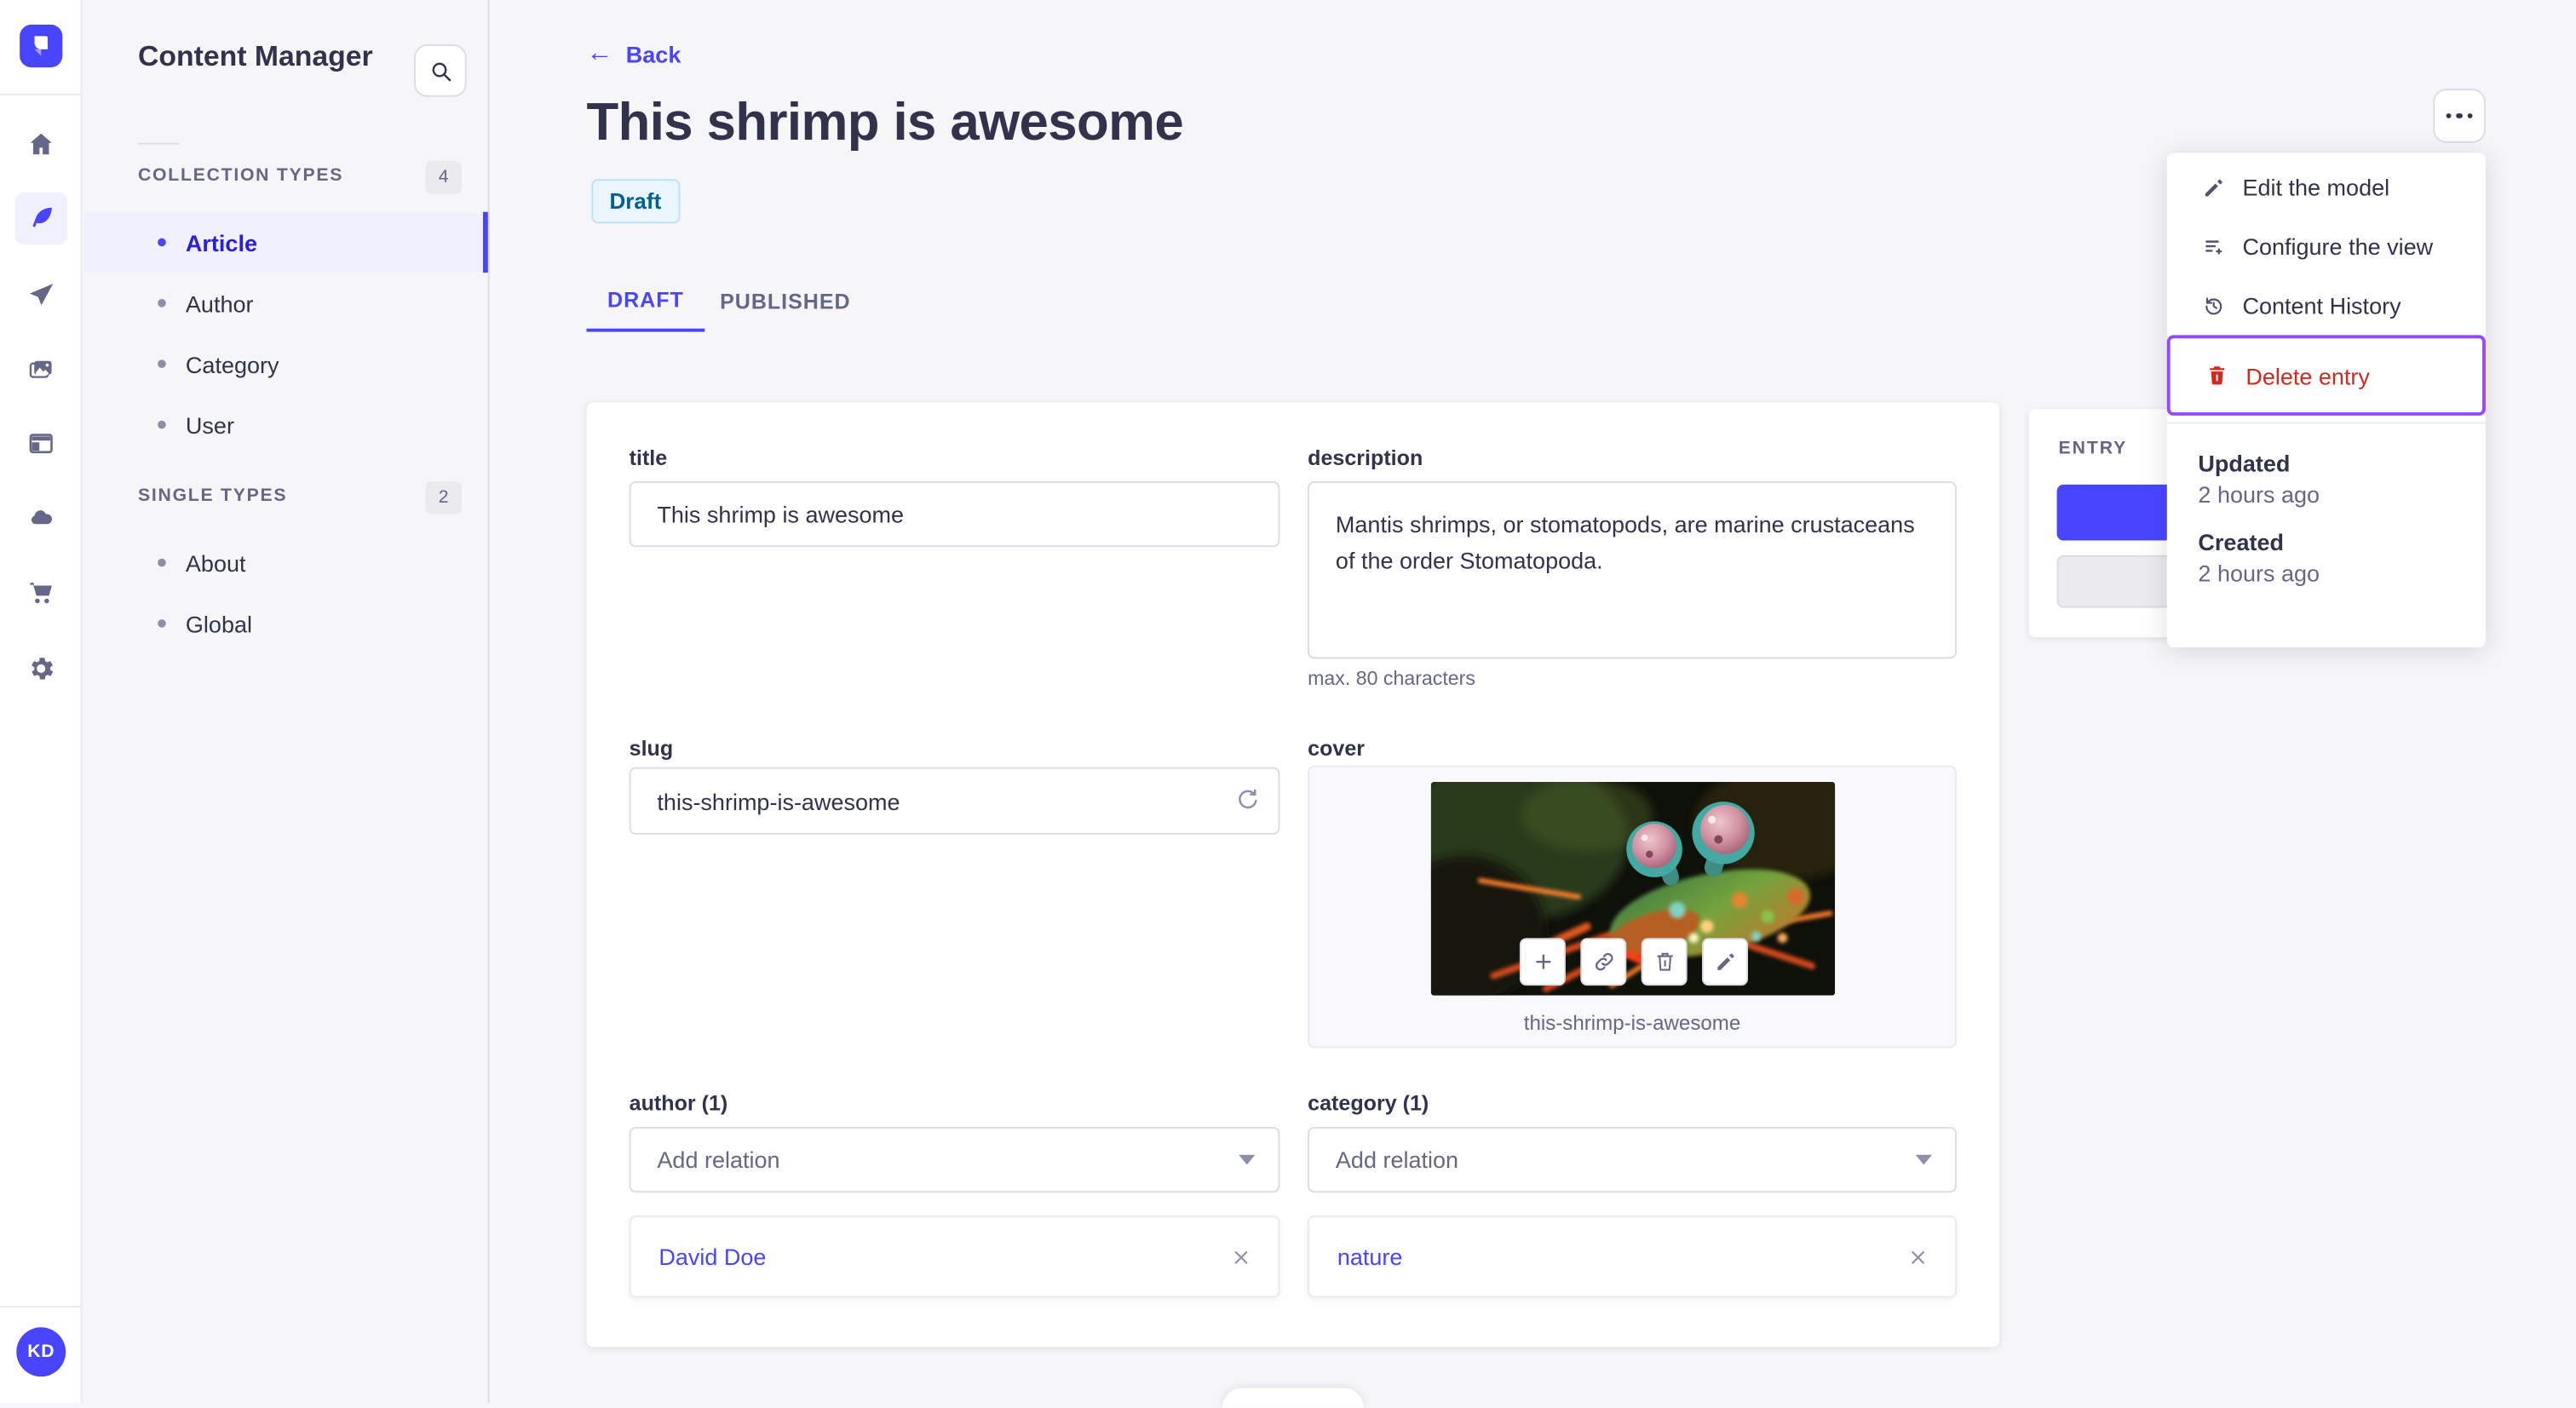  I want to click on collection-types-count-badge: 4, so click(444, 177).